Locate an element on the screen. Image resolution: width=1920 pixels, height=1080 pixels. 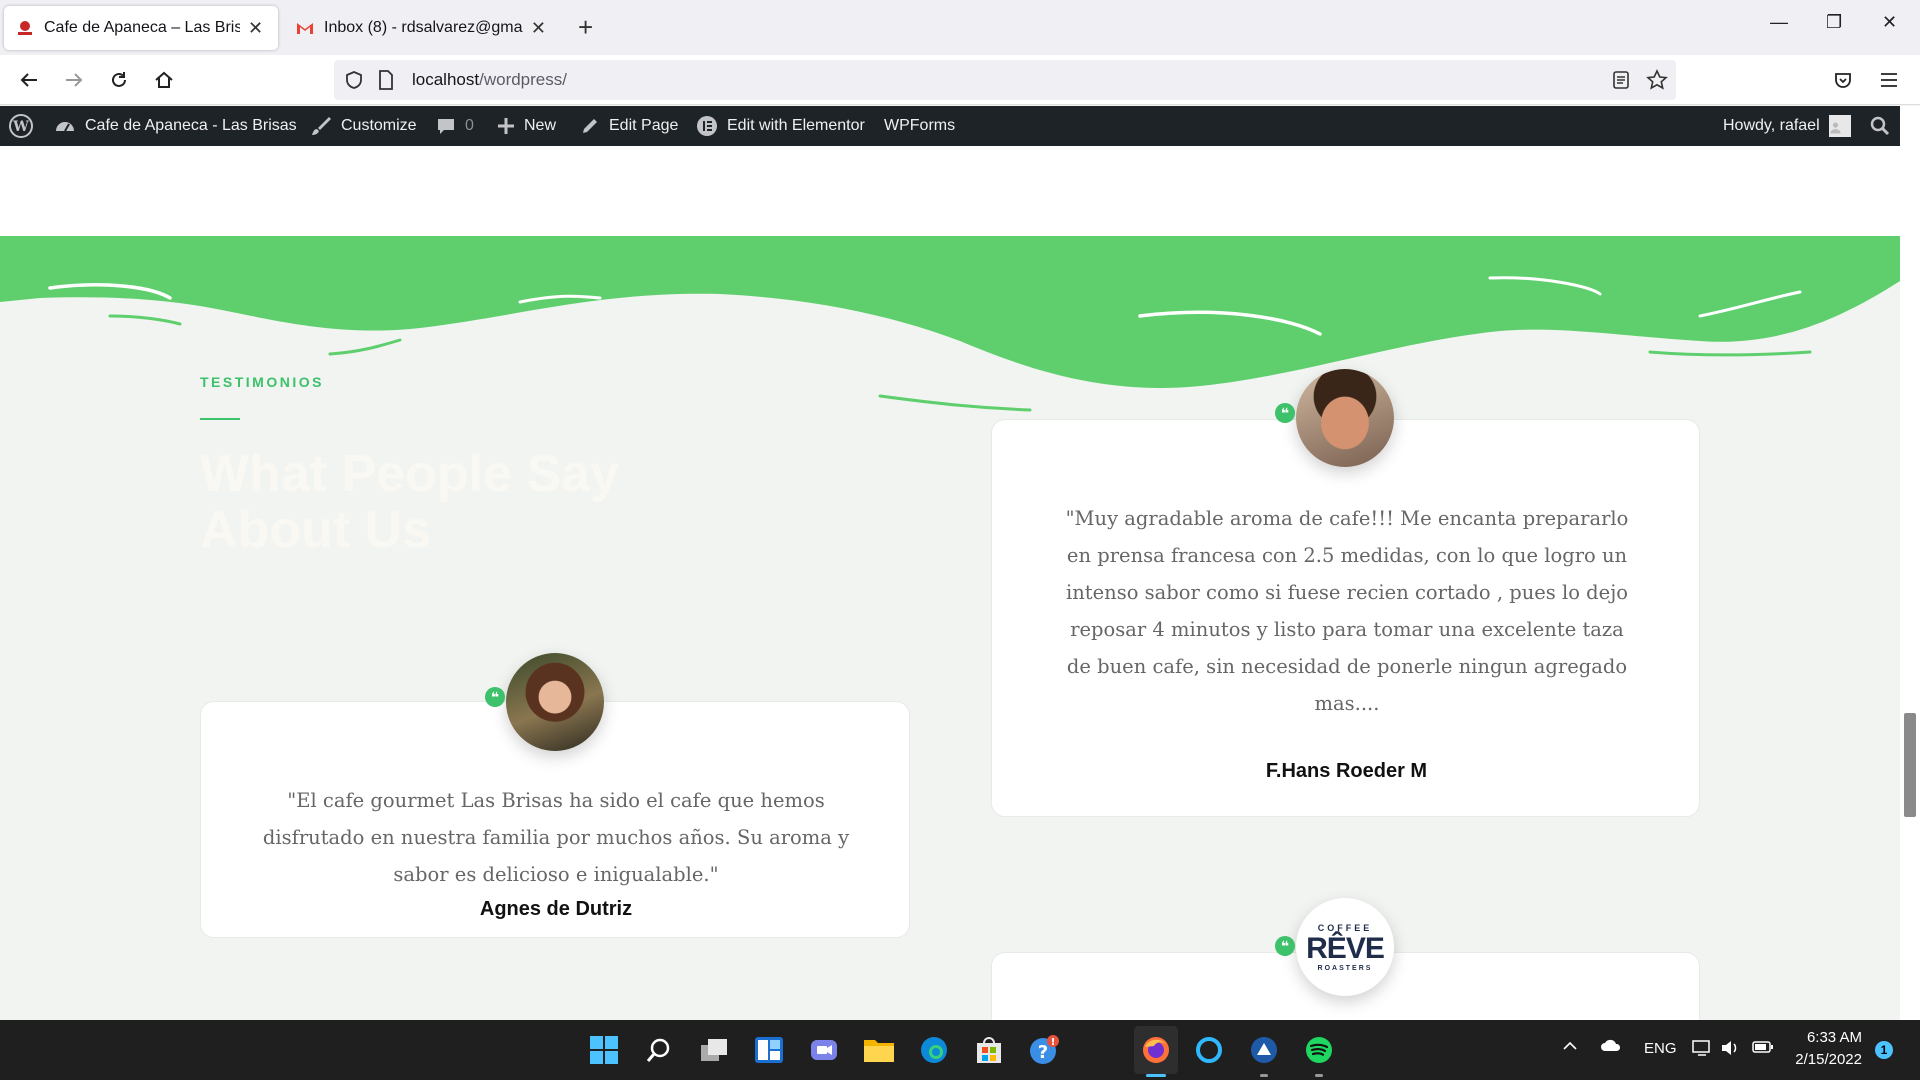
wp-edit-page: Edit Page is located at coordinates (629, 126).